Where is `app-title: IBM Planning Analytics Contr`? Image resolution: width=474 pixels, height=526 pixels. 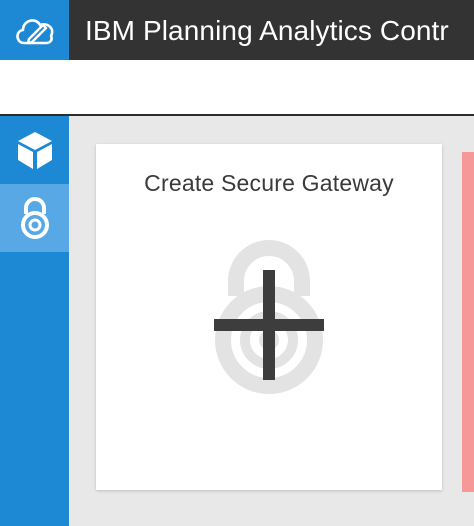 app-title: IBM Planning Analytics Contr is located at coordinates (267, 30).